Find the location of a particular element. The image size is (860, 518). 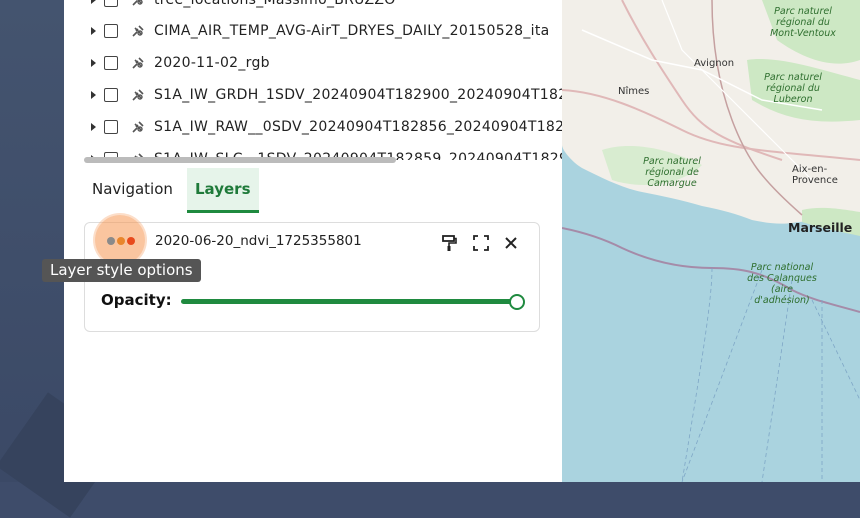

panel-tabs: Navigation Layers is located at coordinates (313, 191).